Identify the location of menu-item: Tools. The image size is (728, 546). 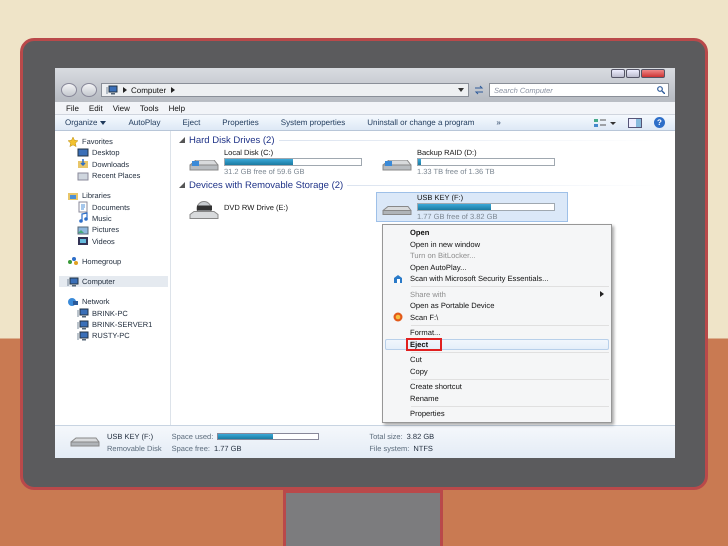
(149, 108).